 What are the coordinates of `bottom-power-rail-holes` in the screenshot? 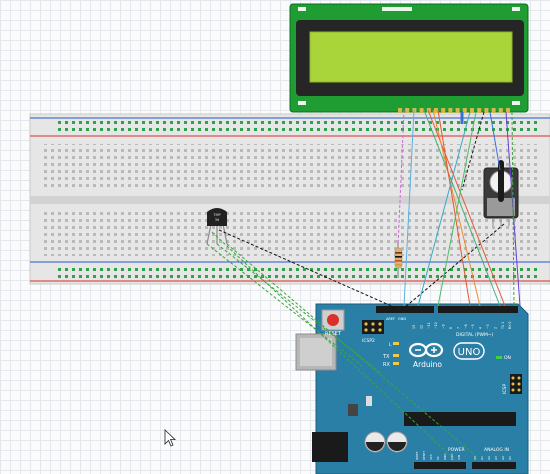 It's located at (298, 272).